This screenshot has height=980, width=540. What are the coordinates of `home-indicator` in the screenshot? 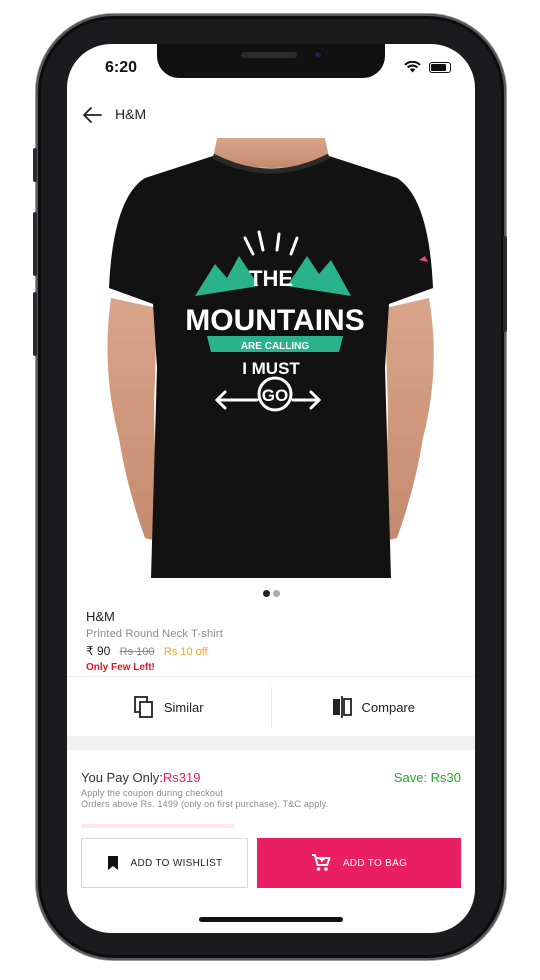 It's located at (271, 919).